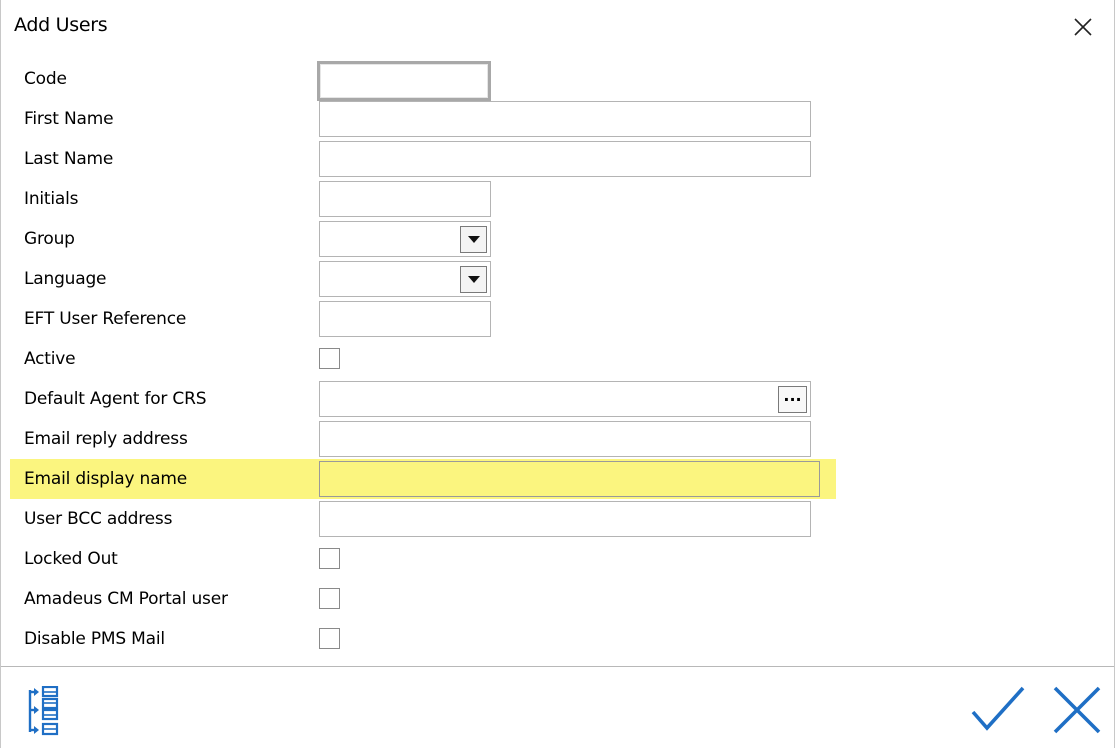 The image size is (1115, 748). I want to click on language-row: Language, so click(557, 279).